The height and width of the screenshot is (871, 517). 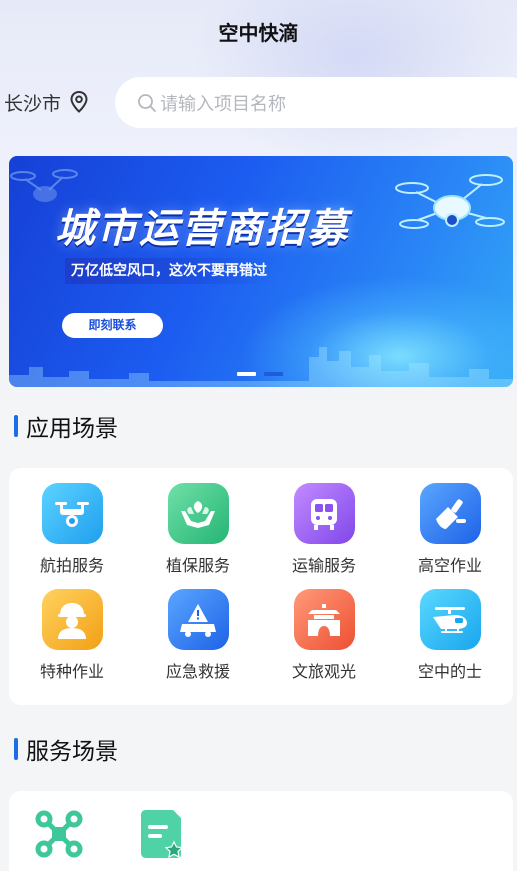 I want to click on app-high-altitude-work: 高空作业, so click(x=450, y=529).